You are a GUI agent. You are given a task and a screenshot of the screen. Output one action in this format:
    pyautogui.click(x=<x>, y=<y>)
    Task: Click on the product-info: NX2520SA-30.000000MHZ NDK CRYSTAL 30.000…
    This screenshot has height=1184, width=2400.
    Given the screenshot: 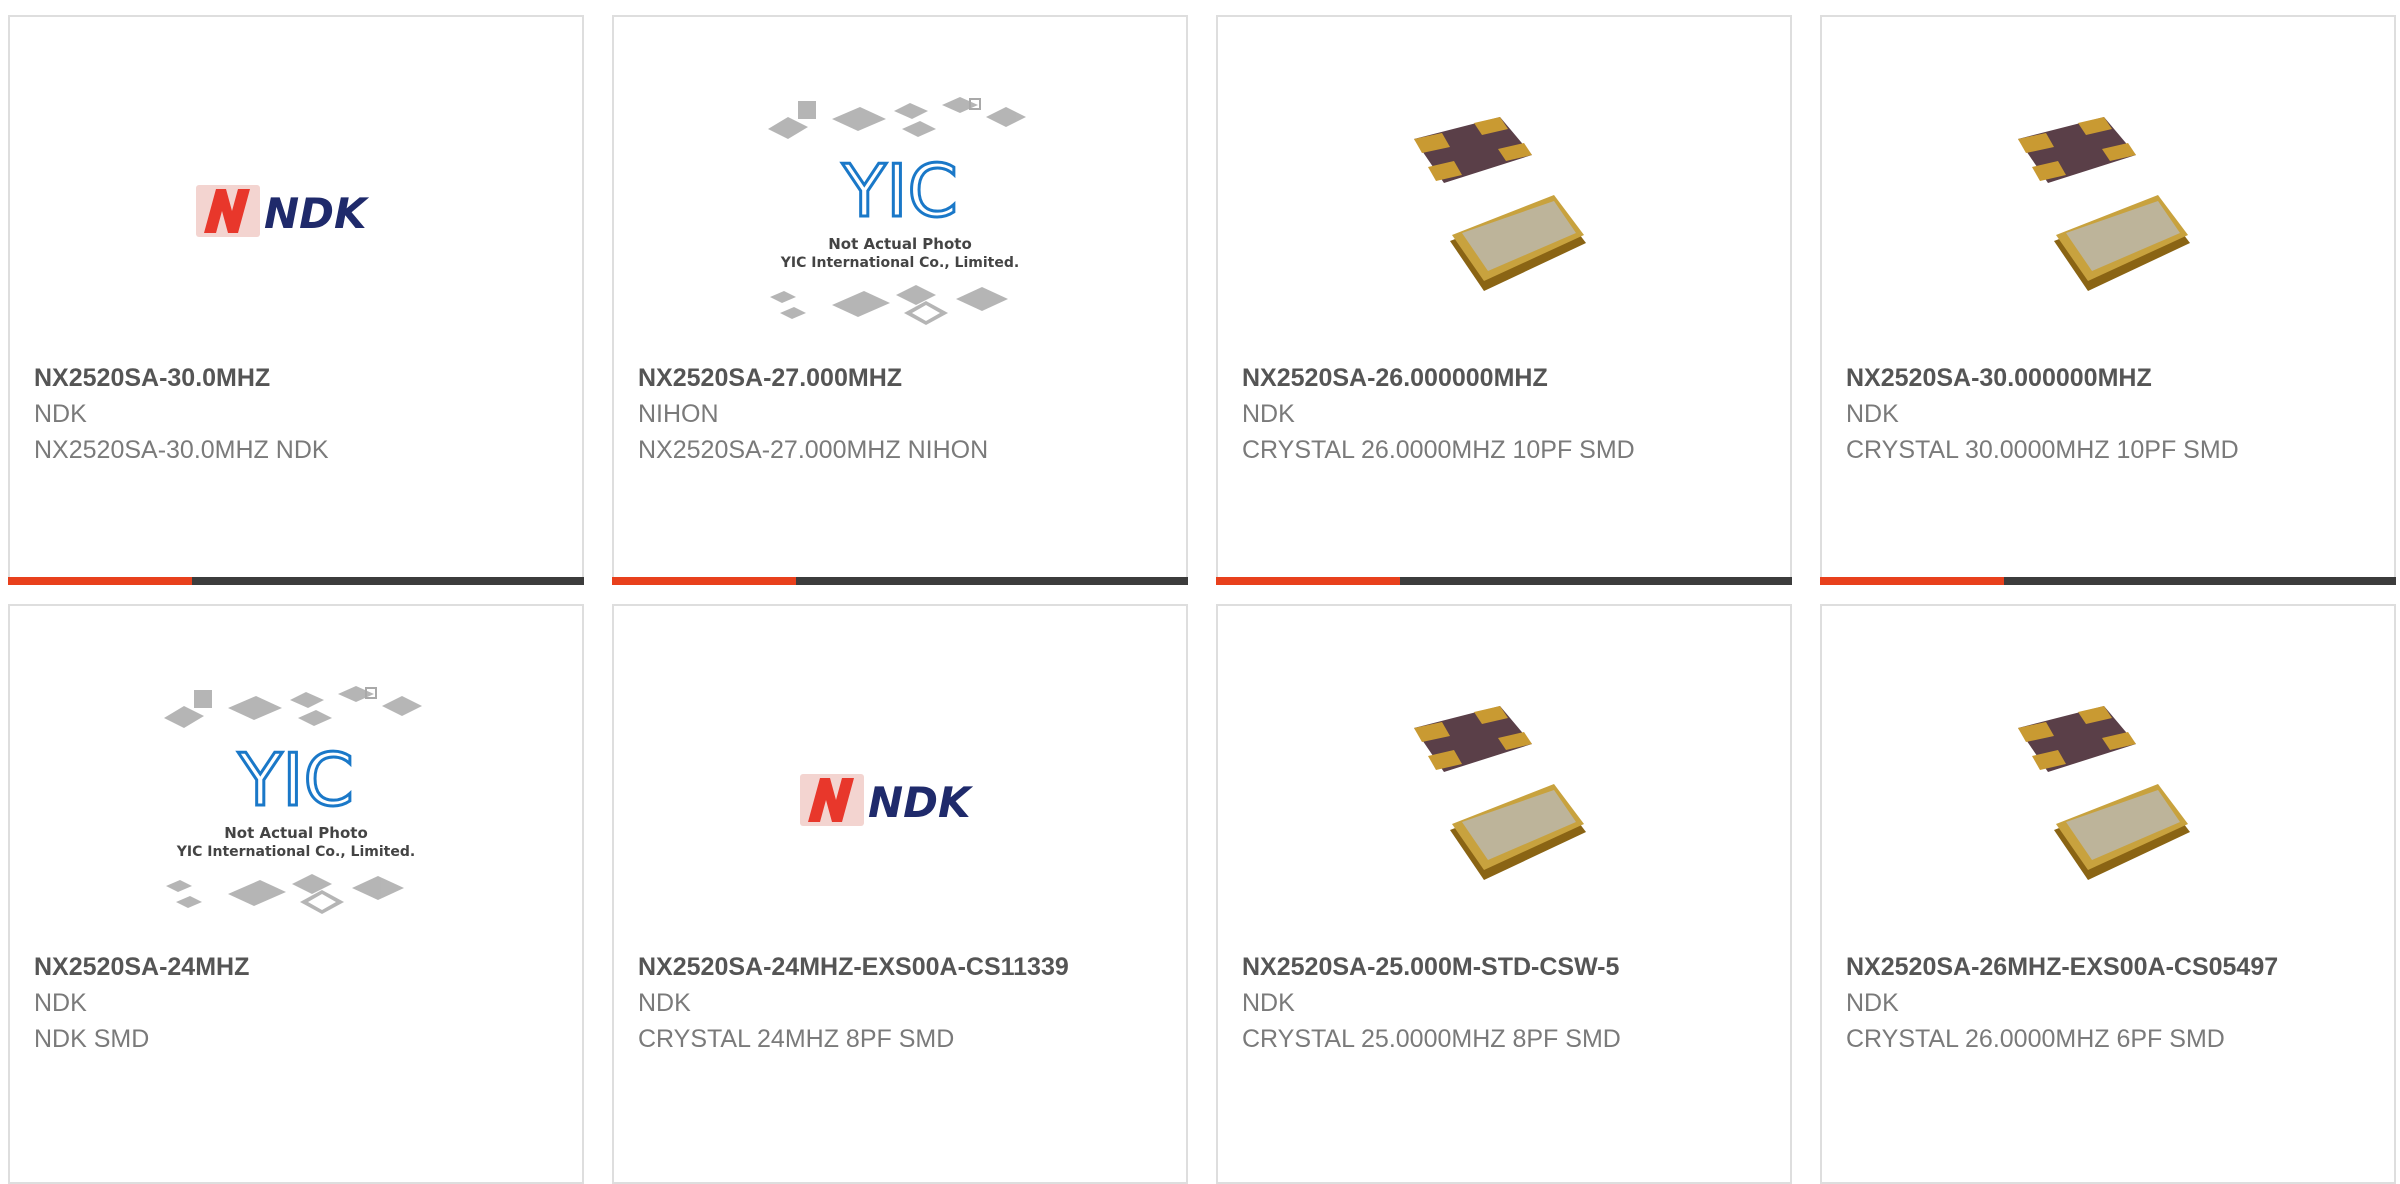 What is the action you would take?
    pyautogui.click(x=2115, y=414)
    